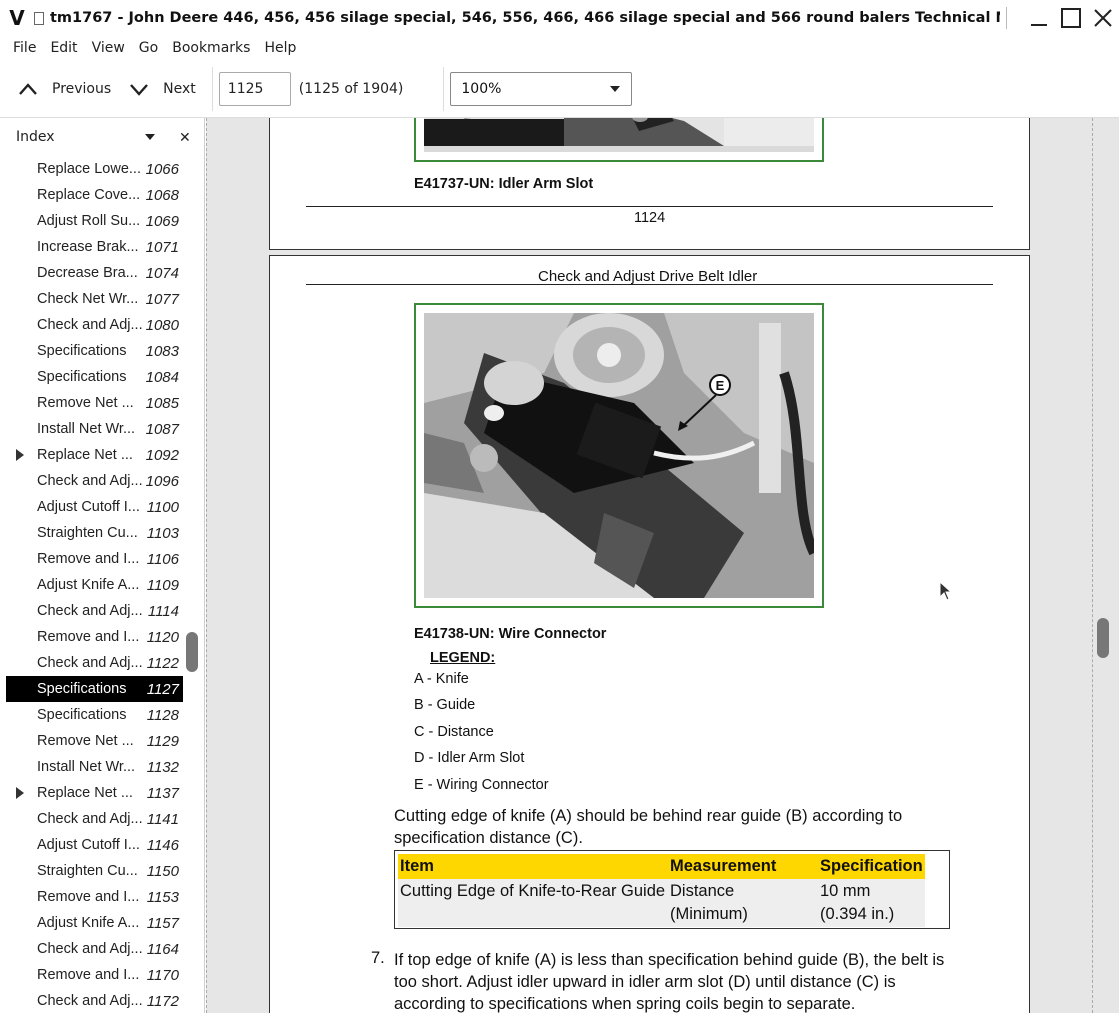 The image size is (1119, 1013). What do you see at coordinates (179, 88) in the screenshot?
I see `next-label: Next` at bounding box center [179, 88].